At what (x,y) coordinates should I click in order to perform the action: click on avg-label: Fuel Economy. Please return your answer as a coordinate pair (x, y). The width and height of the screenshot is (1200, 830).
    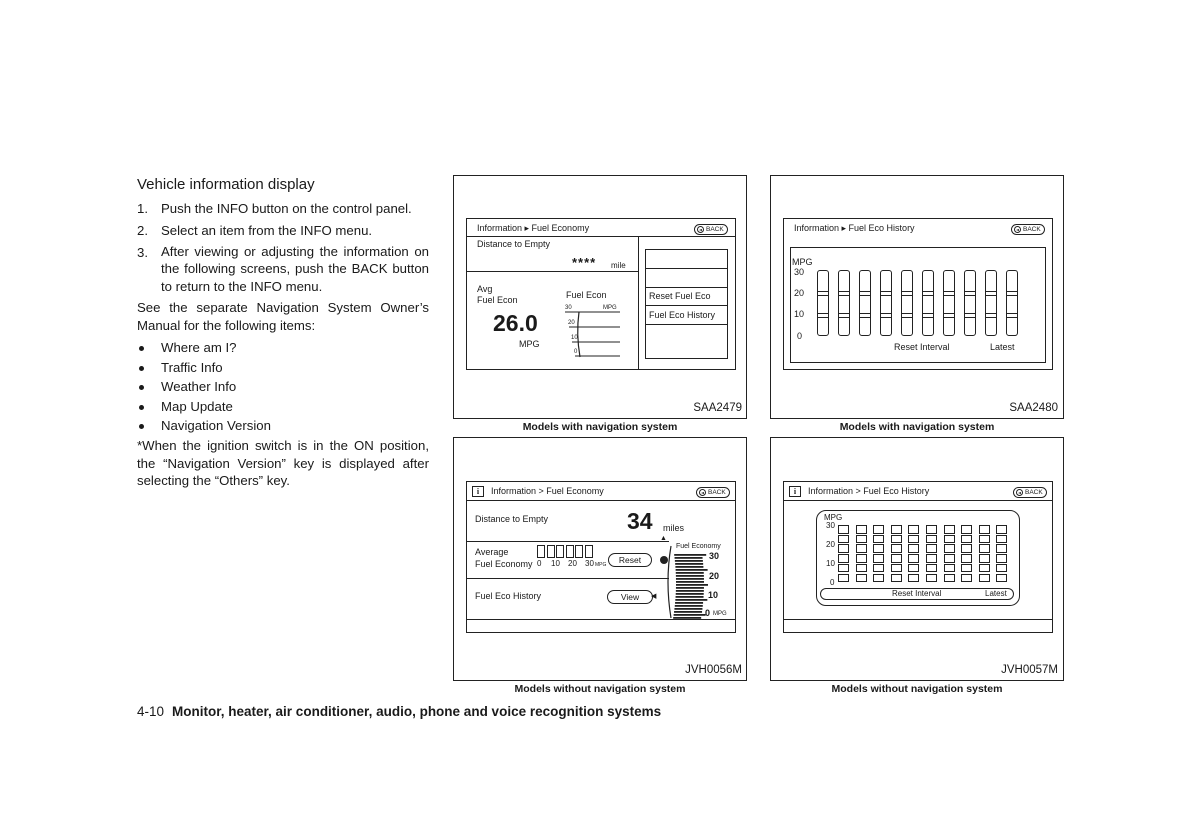
    Looking at the image, I should click on (504, 564).